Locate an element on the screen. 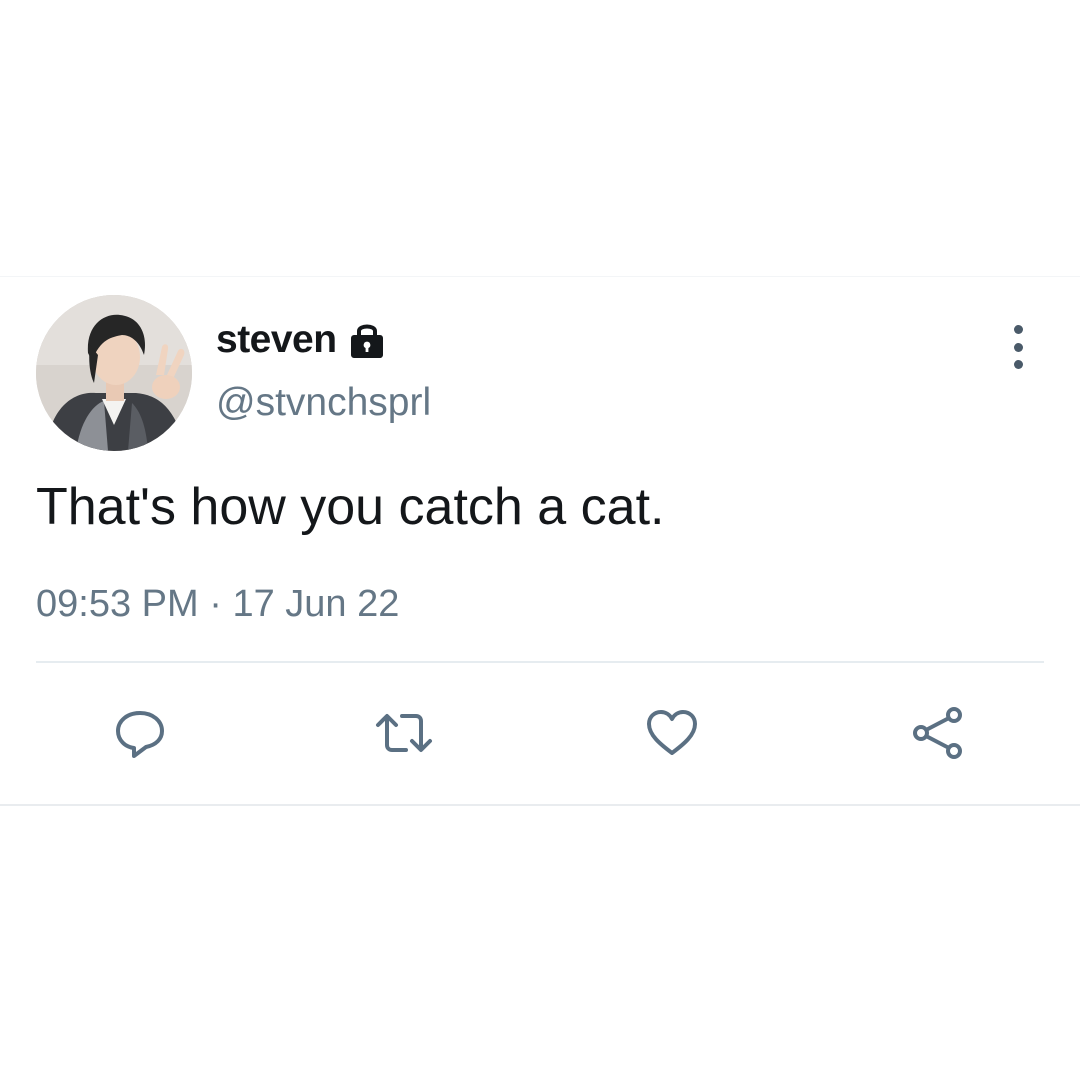  tweet-timestamp: 09:53 PM · 17 Jun 22 is located at coordinates (217, 604).